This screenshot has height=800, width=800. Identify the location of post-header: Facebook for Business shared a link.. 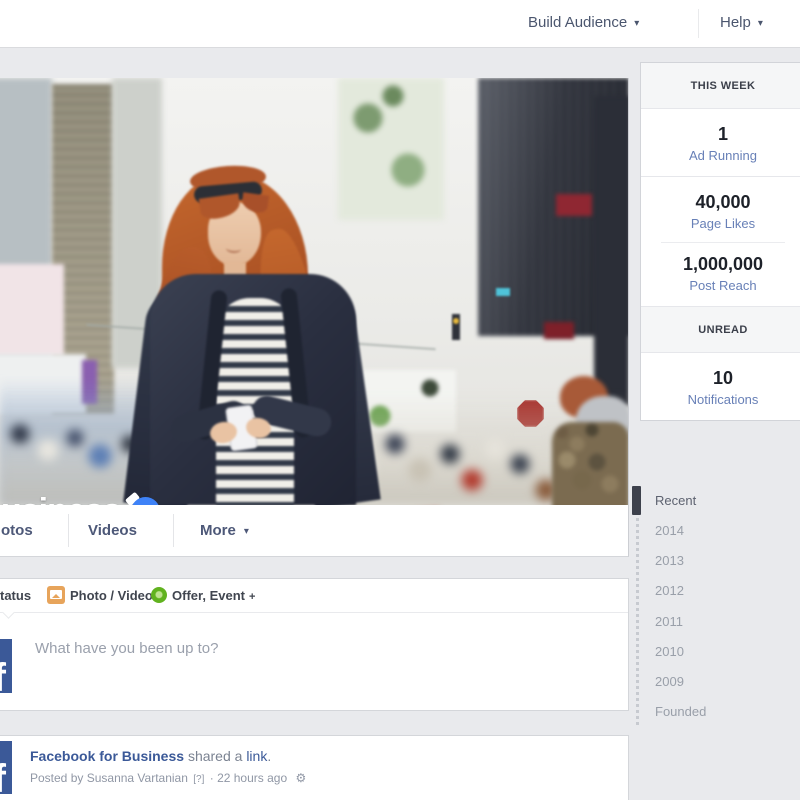
(150, 756).